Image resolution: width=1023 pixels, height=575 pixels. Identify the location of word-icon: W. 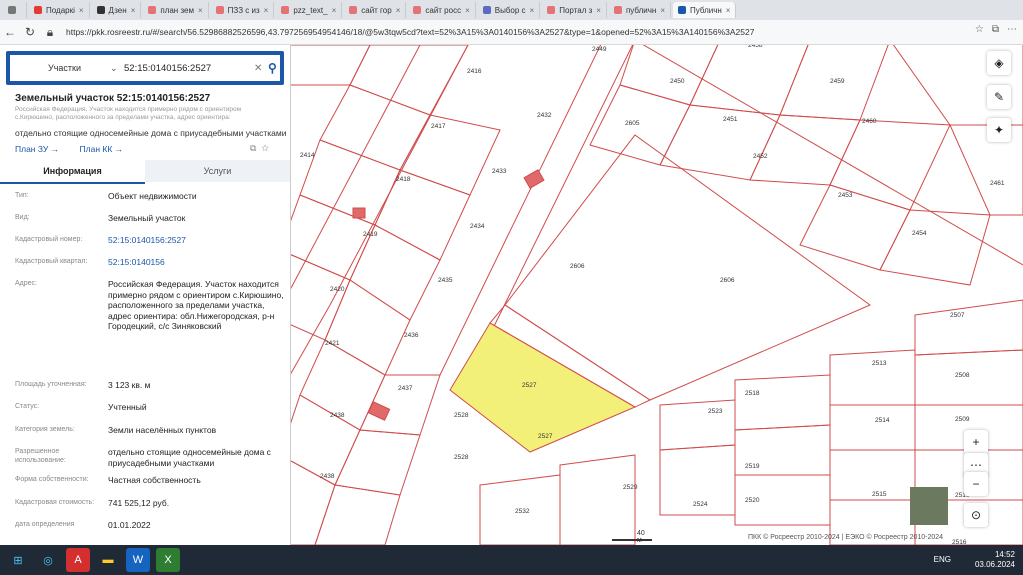
(138, 560).